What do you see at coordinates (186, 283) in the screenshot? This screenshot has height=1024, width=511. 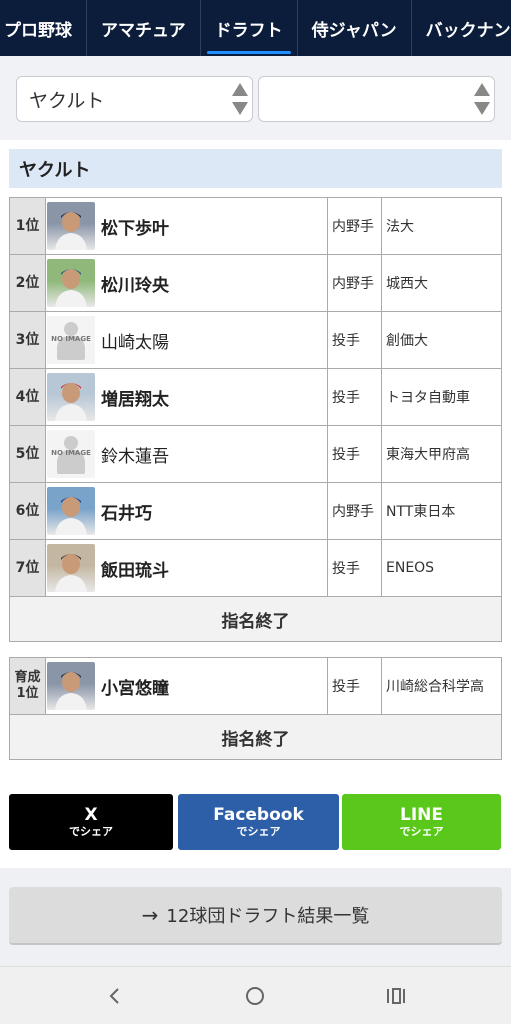 I see `pick-player: 松川玲央` at bounding box center [186, 283].